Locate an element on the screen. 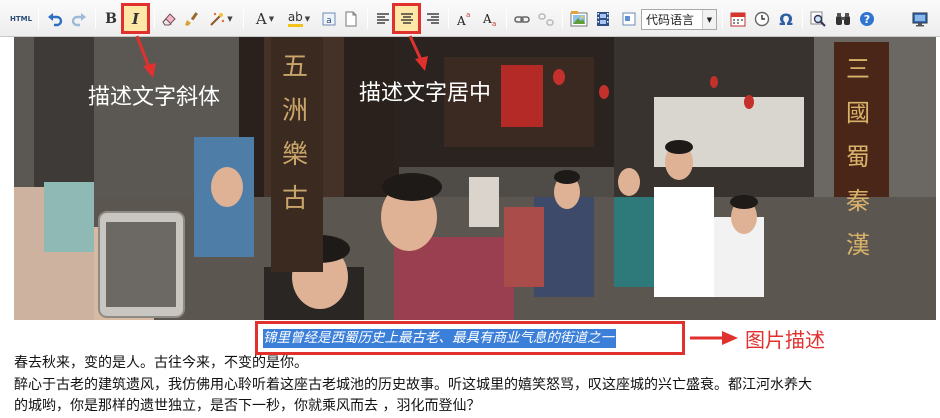 The width and height of the screenshot is (940, 418). brush-icon is located at coordinates (191, 19).